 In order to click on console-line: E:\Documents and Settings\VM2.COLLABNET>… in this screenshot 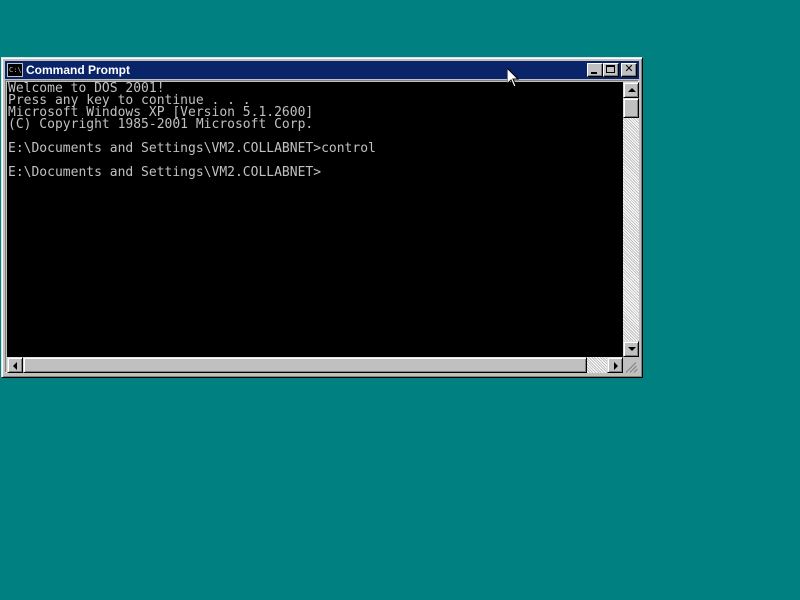, I will do `click(192, 148)`.